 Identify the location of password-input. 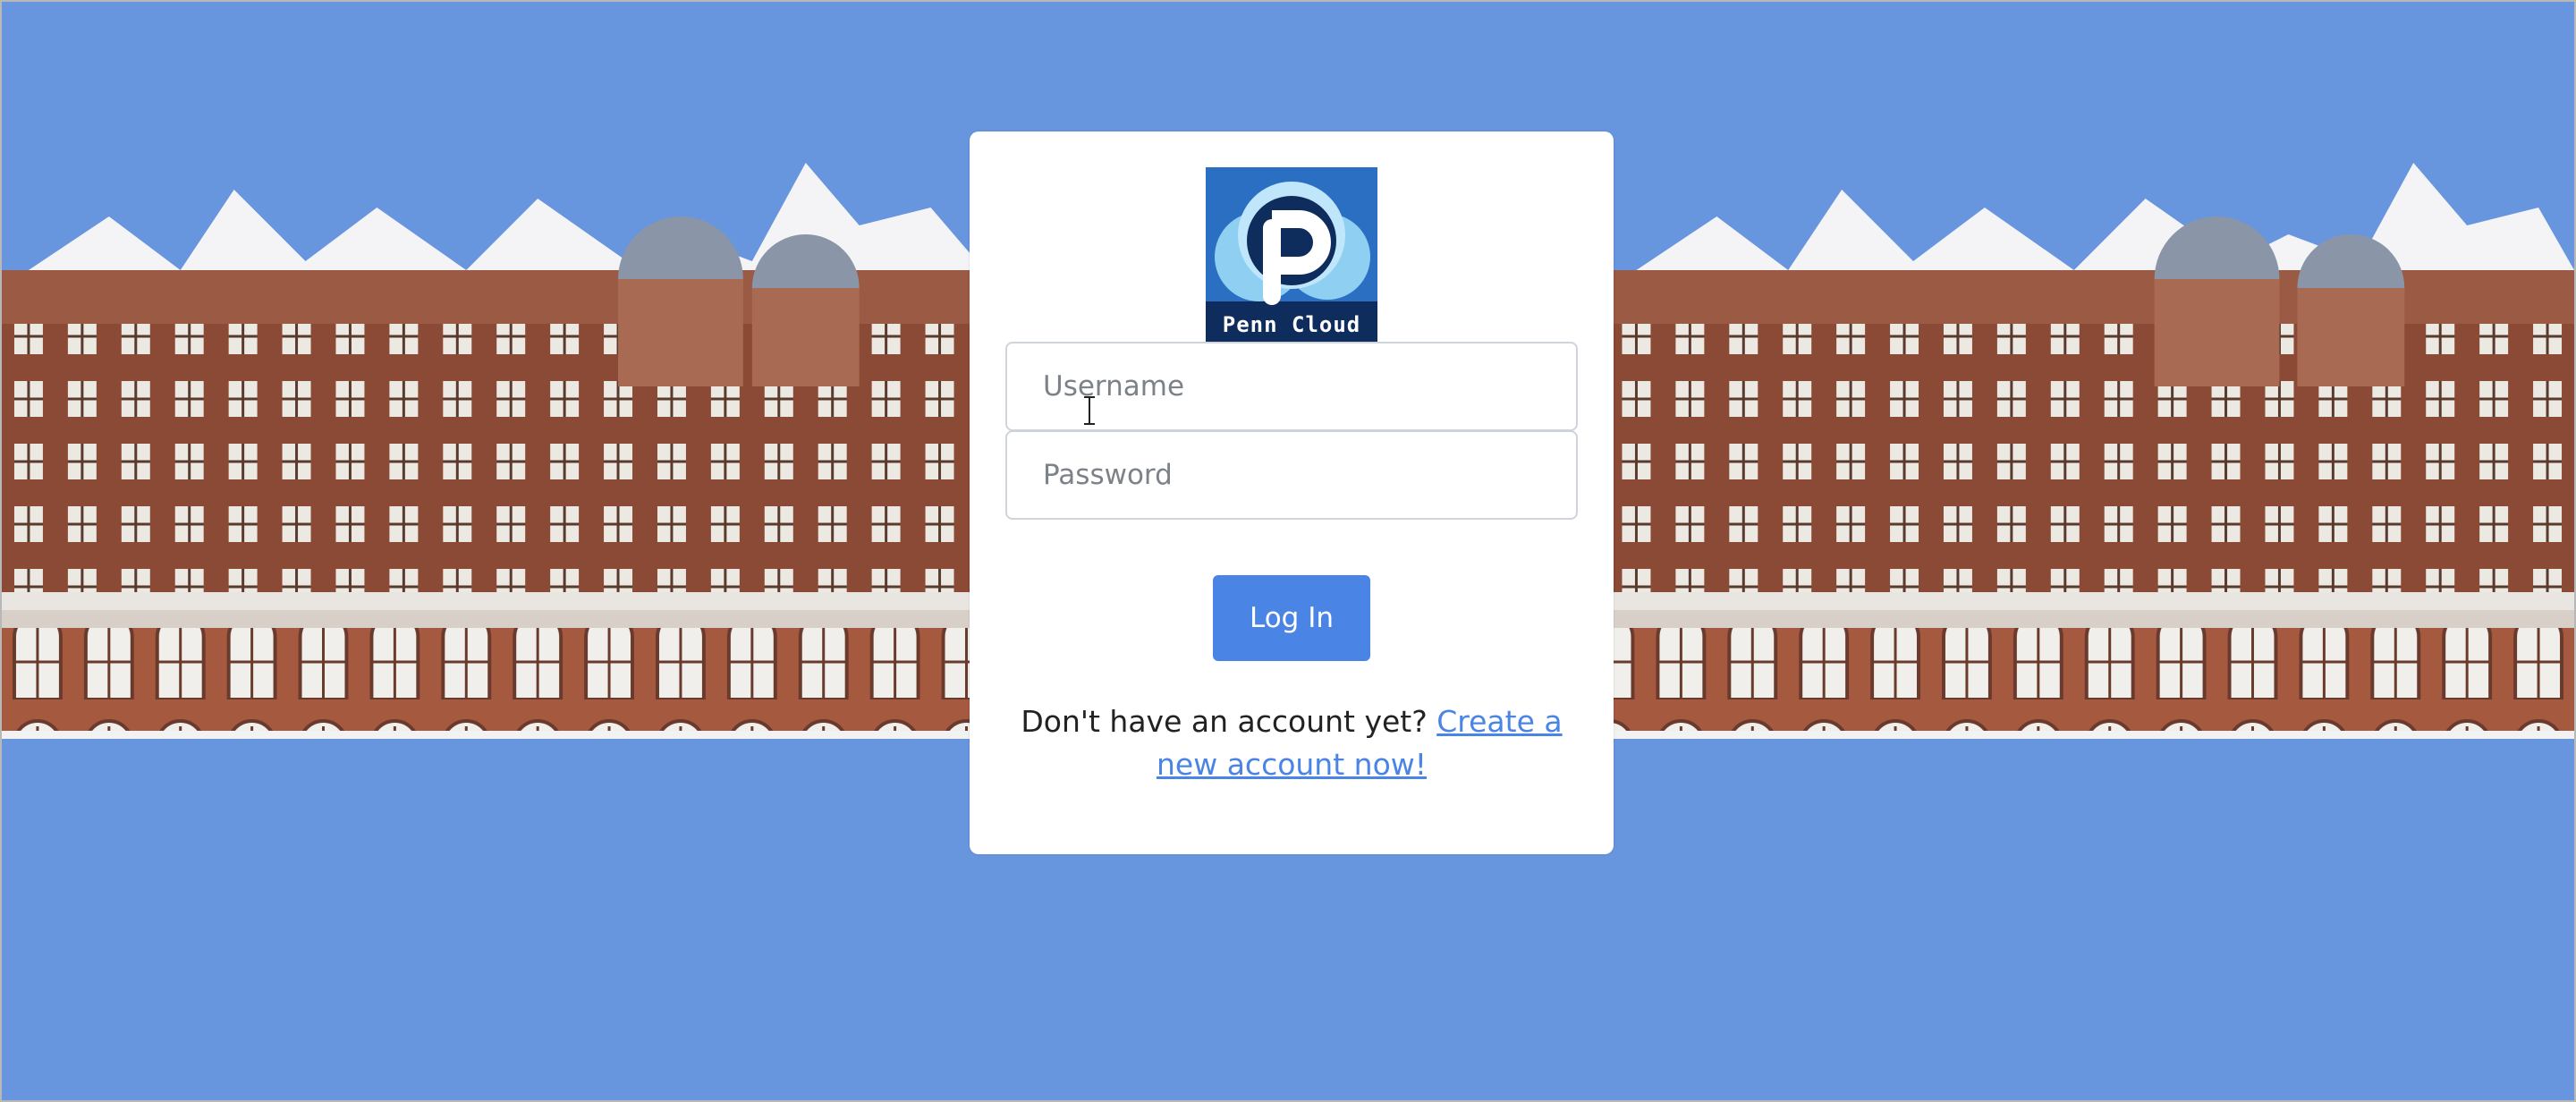
(1291, 475).